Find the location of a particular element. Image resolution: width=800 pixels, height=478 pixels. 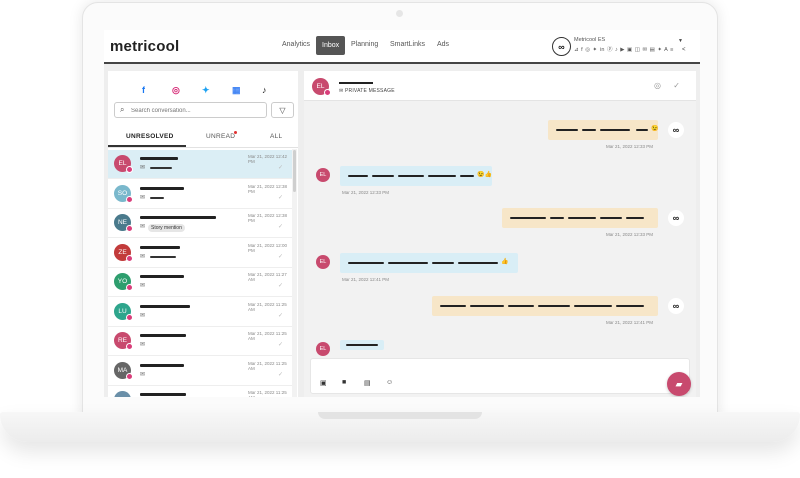

conversation-item: NE ✉ Story mention Mar 21, 2022 12:38 PM ✓ is located at coordinates (200, 223).